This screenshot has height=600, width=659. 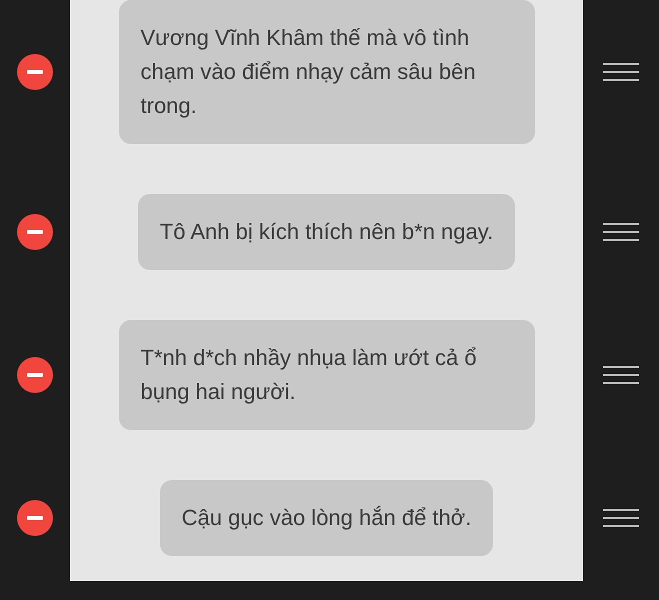 I want to click on message-card: Cậu gục vào lòng hắn để thở., so click(x=327, y=518).